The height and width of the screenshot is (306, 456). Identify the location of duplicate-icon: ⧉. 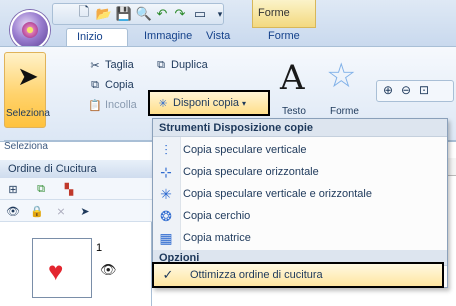
(161, 64).